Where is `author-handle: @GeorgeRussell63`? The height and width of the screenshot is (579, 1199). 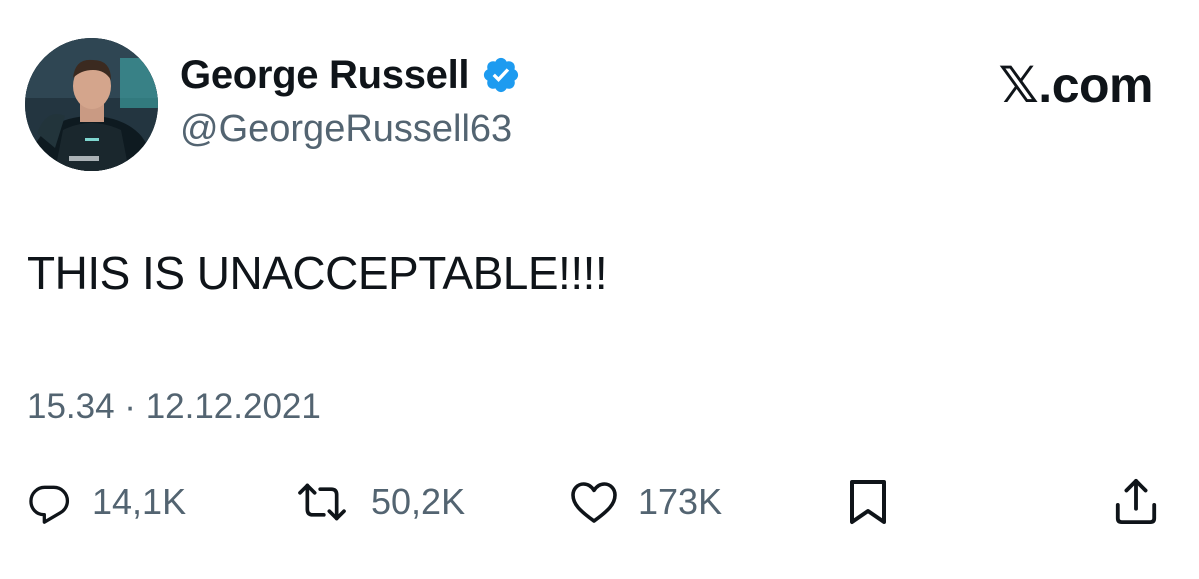 author-handle: @GeorgeRussell63 is located at coordinates (346, 129).